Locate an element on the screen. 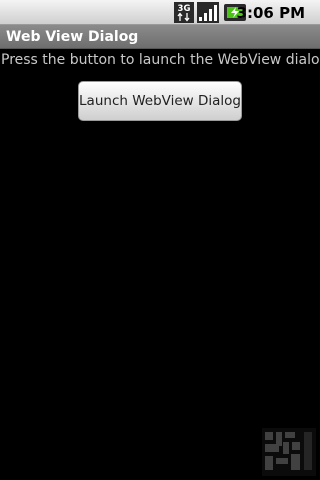 Image resolution: width=320 pixels, height=480 pixels. signal-strength-icon is located at coordinates (208, 14).